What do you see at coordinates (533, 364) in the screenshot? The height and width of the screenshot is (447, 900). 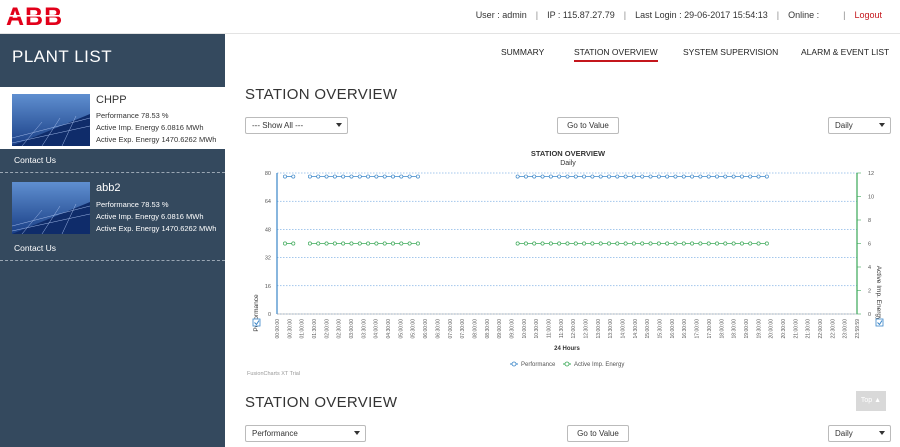 I see `legend-item-performance: Performance` at bounding box center [533, 364].